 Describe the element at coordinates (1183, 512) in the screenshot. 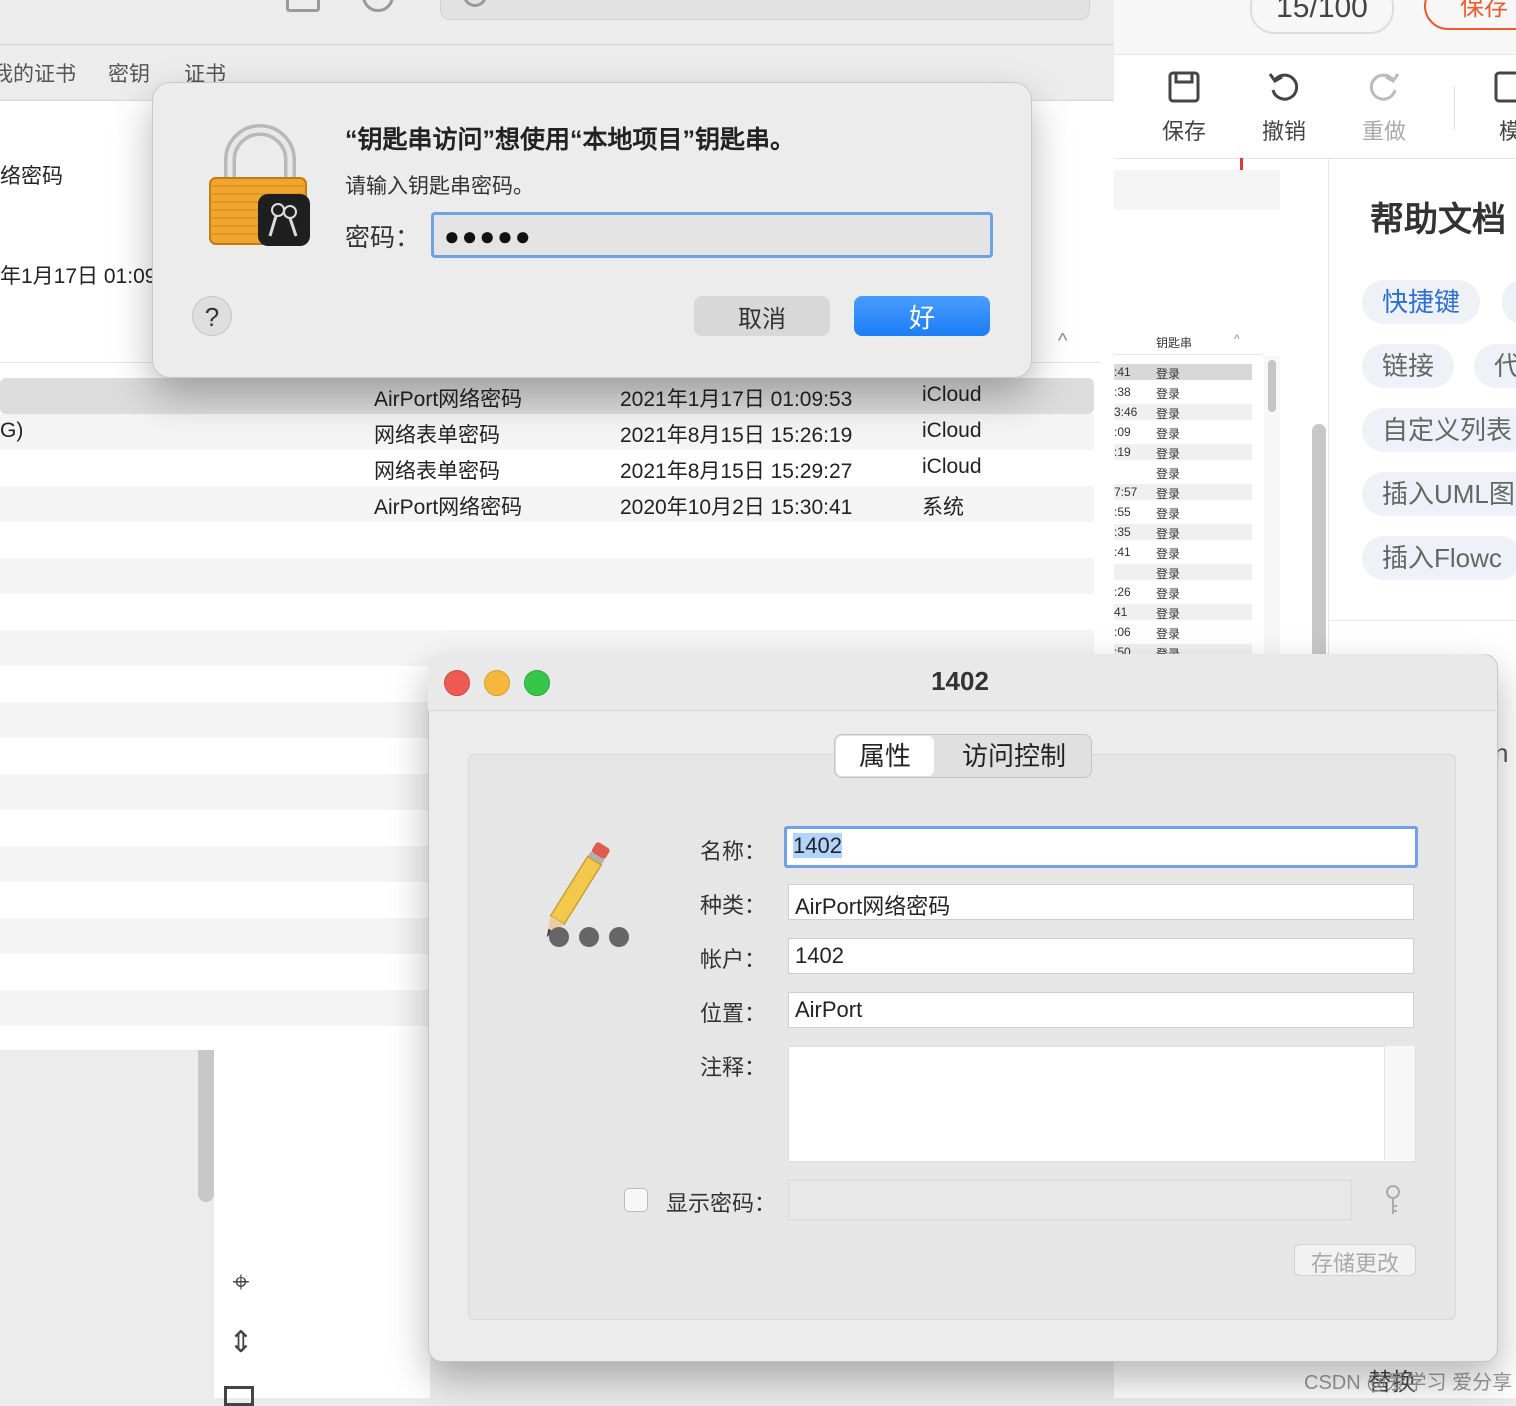

I see `list-item: :55 登录` at that location.